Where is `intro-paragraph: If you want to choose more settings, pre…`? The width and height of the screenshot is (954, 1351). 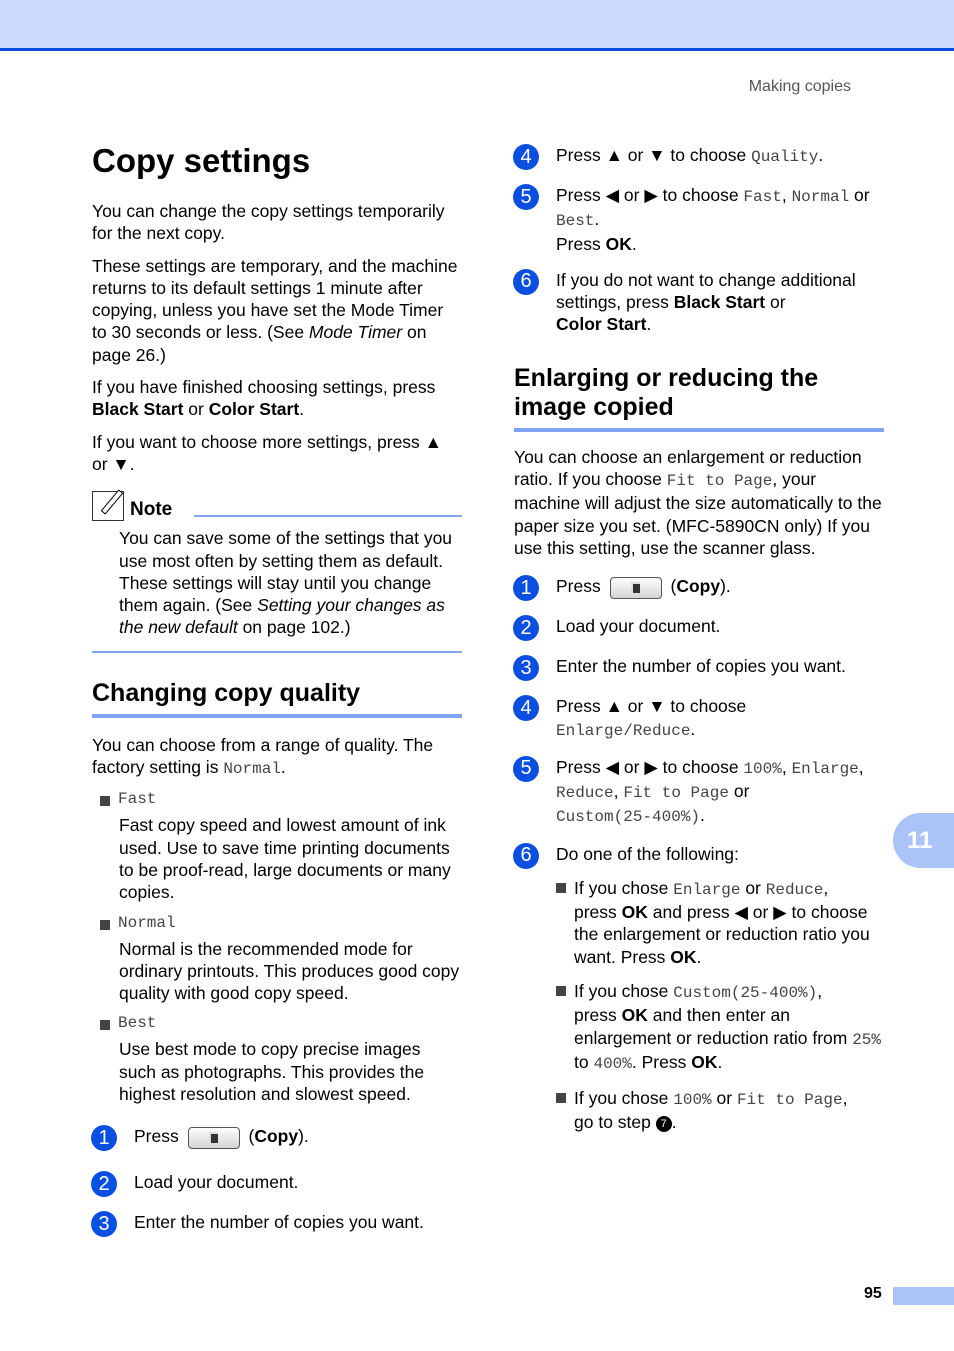 intro-paragraph: If you want to choose more settings, pre… is located at coordinates (267, 452).